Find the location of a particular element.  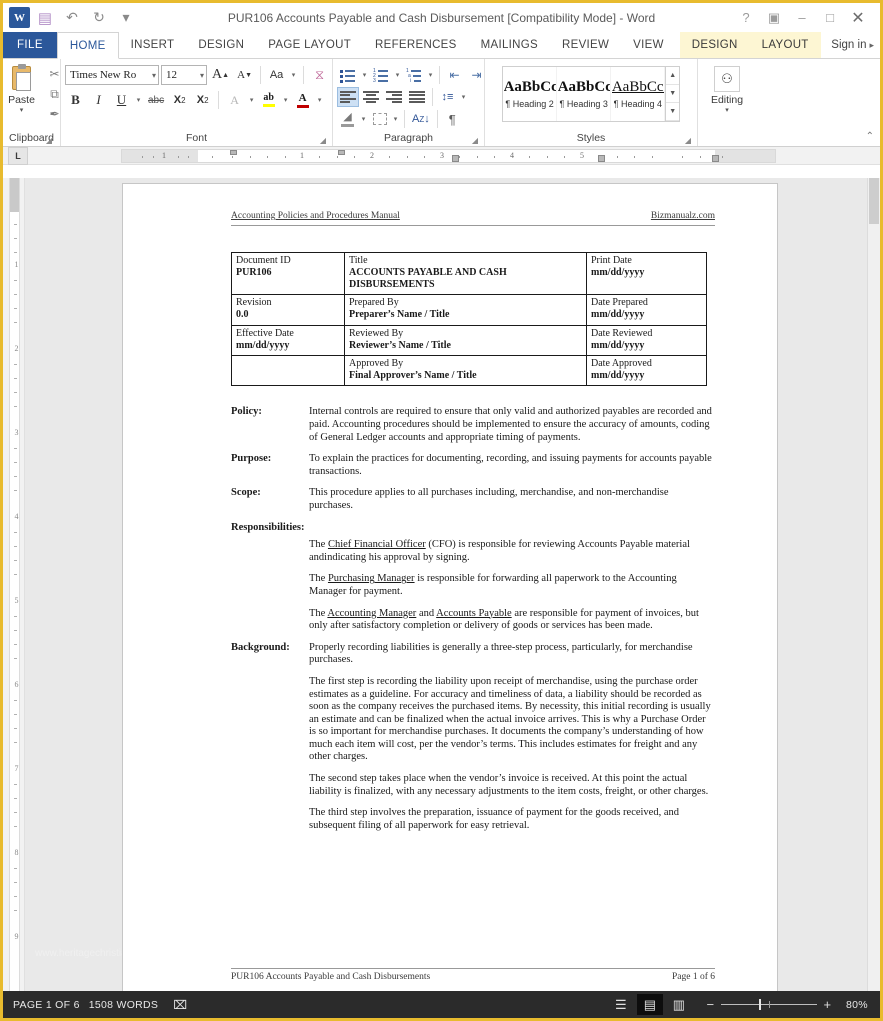

help-button: ? is located at coordinates (746, 18).